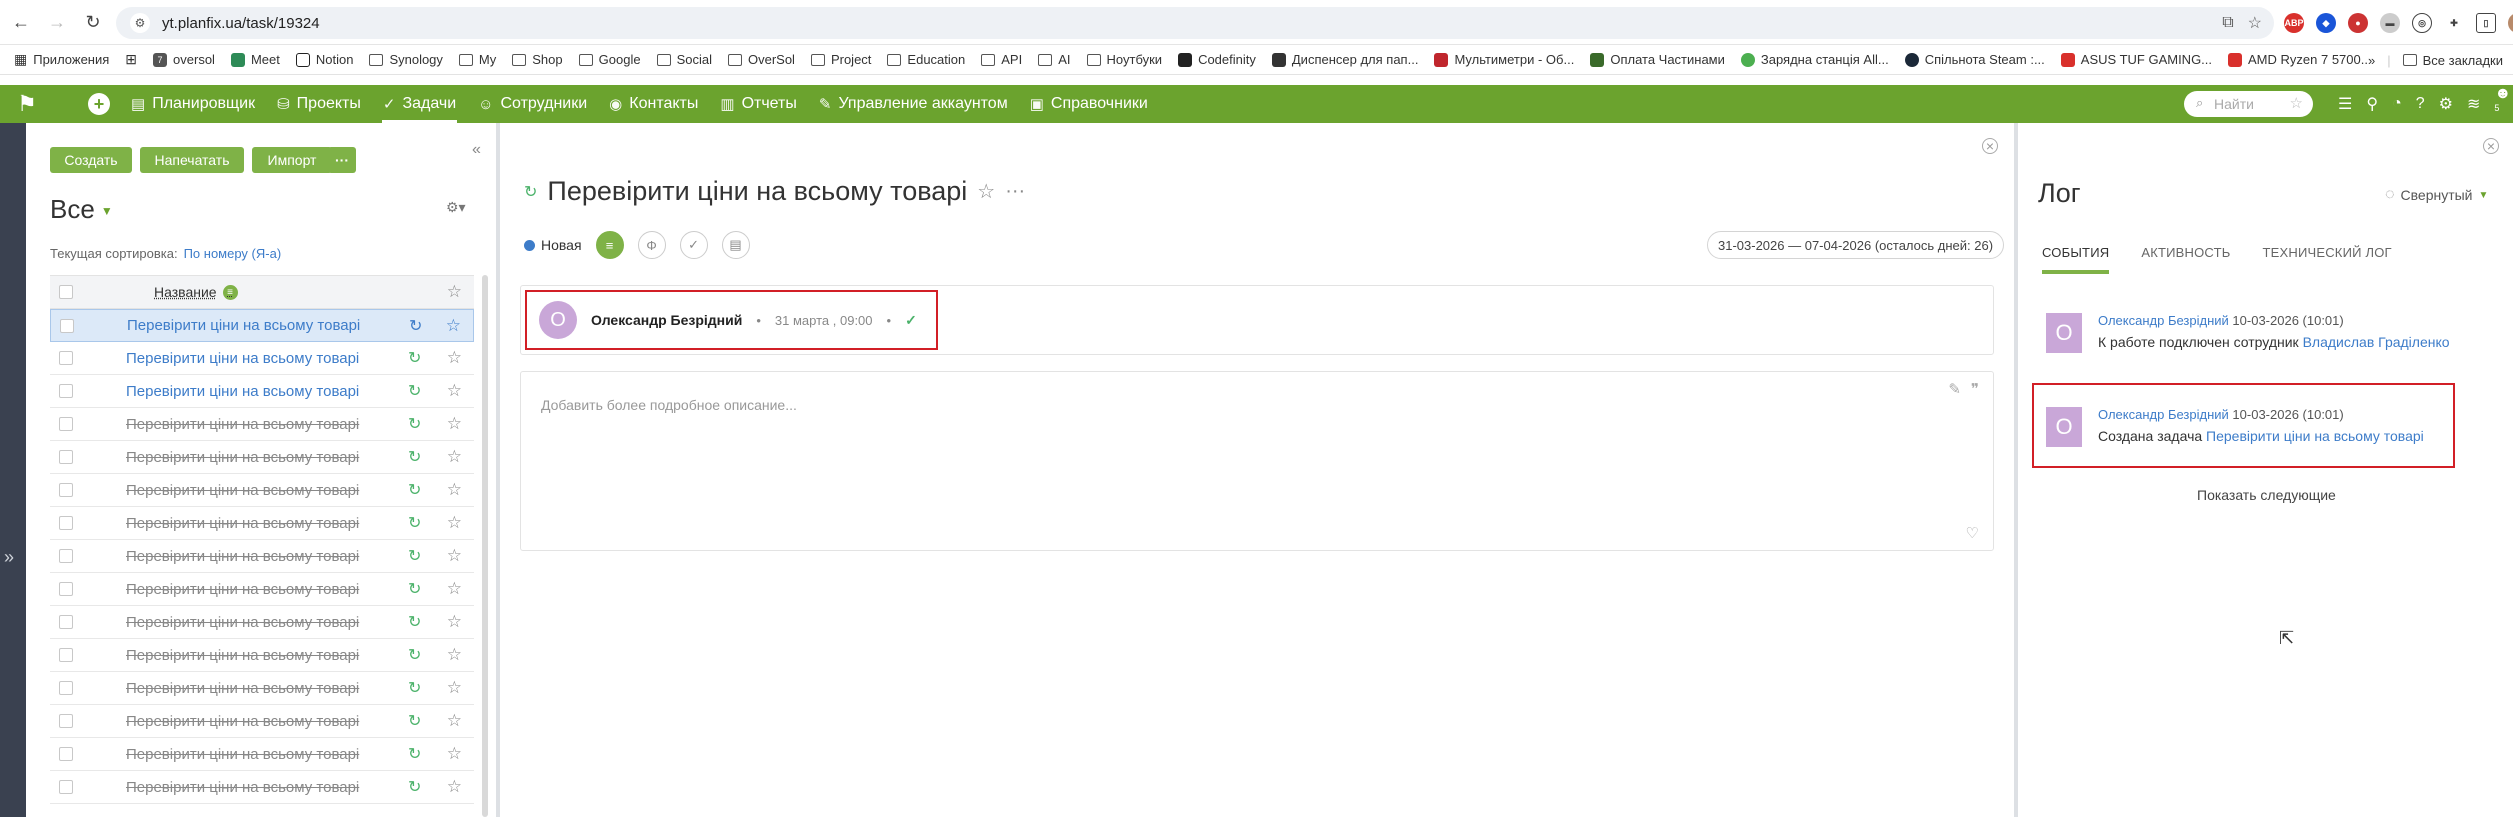 Image resolution: width=2513 pixels, height=817 pixels. I want to click on bookmark-api: API, so click(1001, 59).